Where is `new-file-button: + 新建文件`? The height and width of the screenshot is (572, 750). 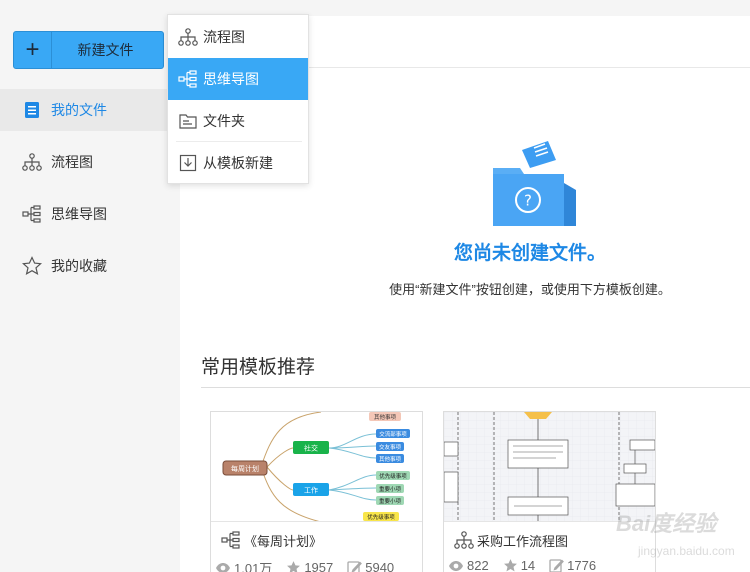 new-file-button: + 新建文件 is located at coordinates (88, 50).